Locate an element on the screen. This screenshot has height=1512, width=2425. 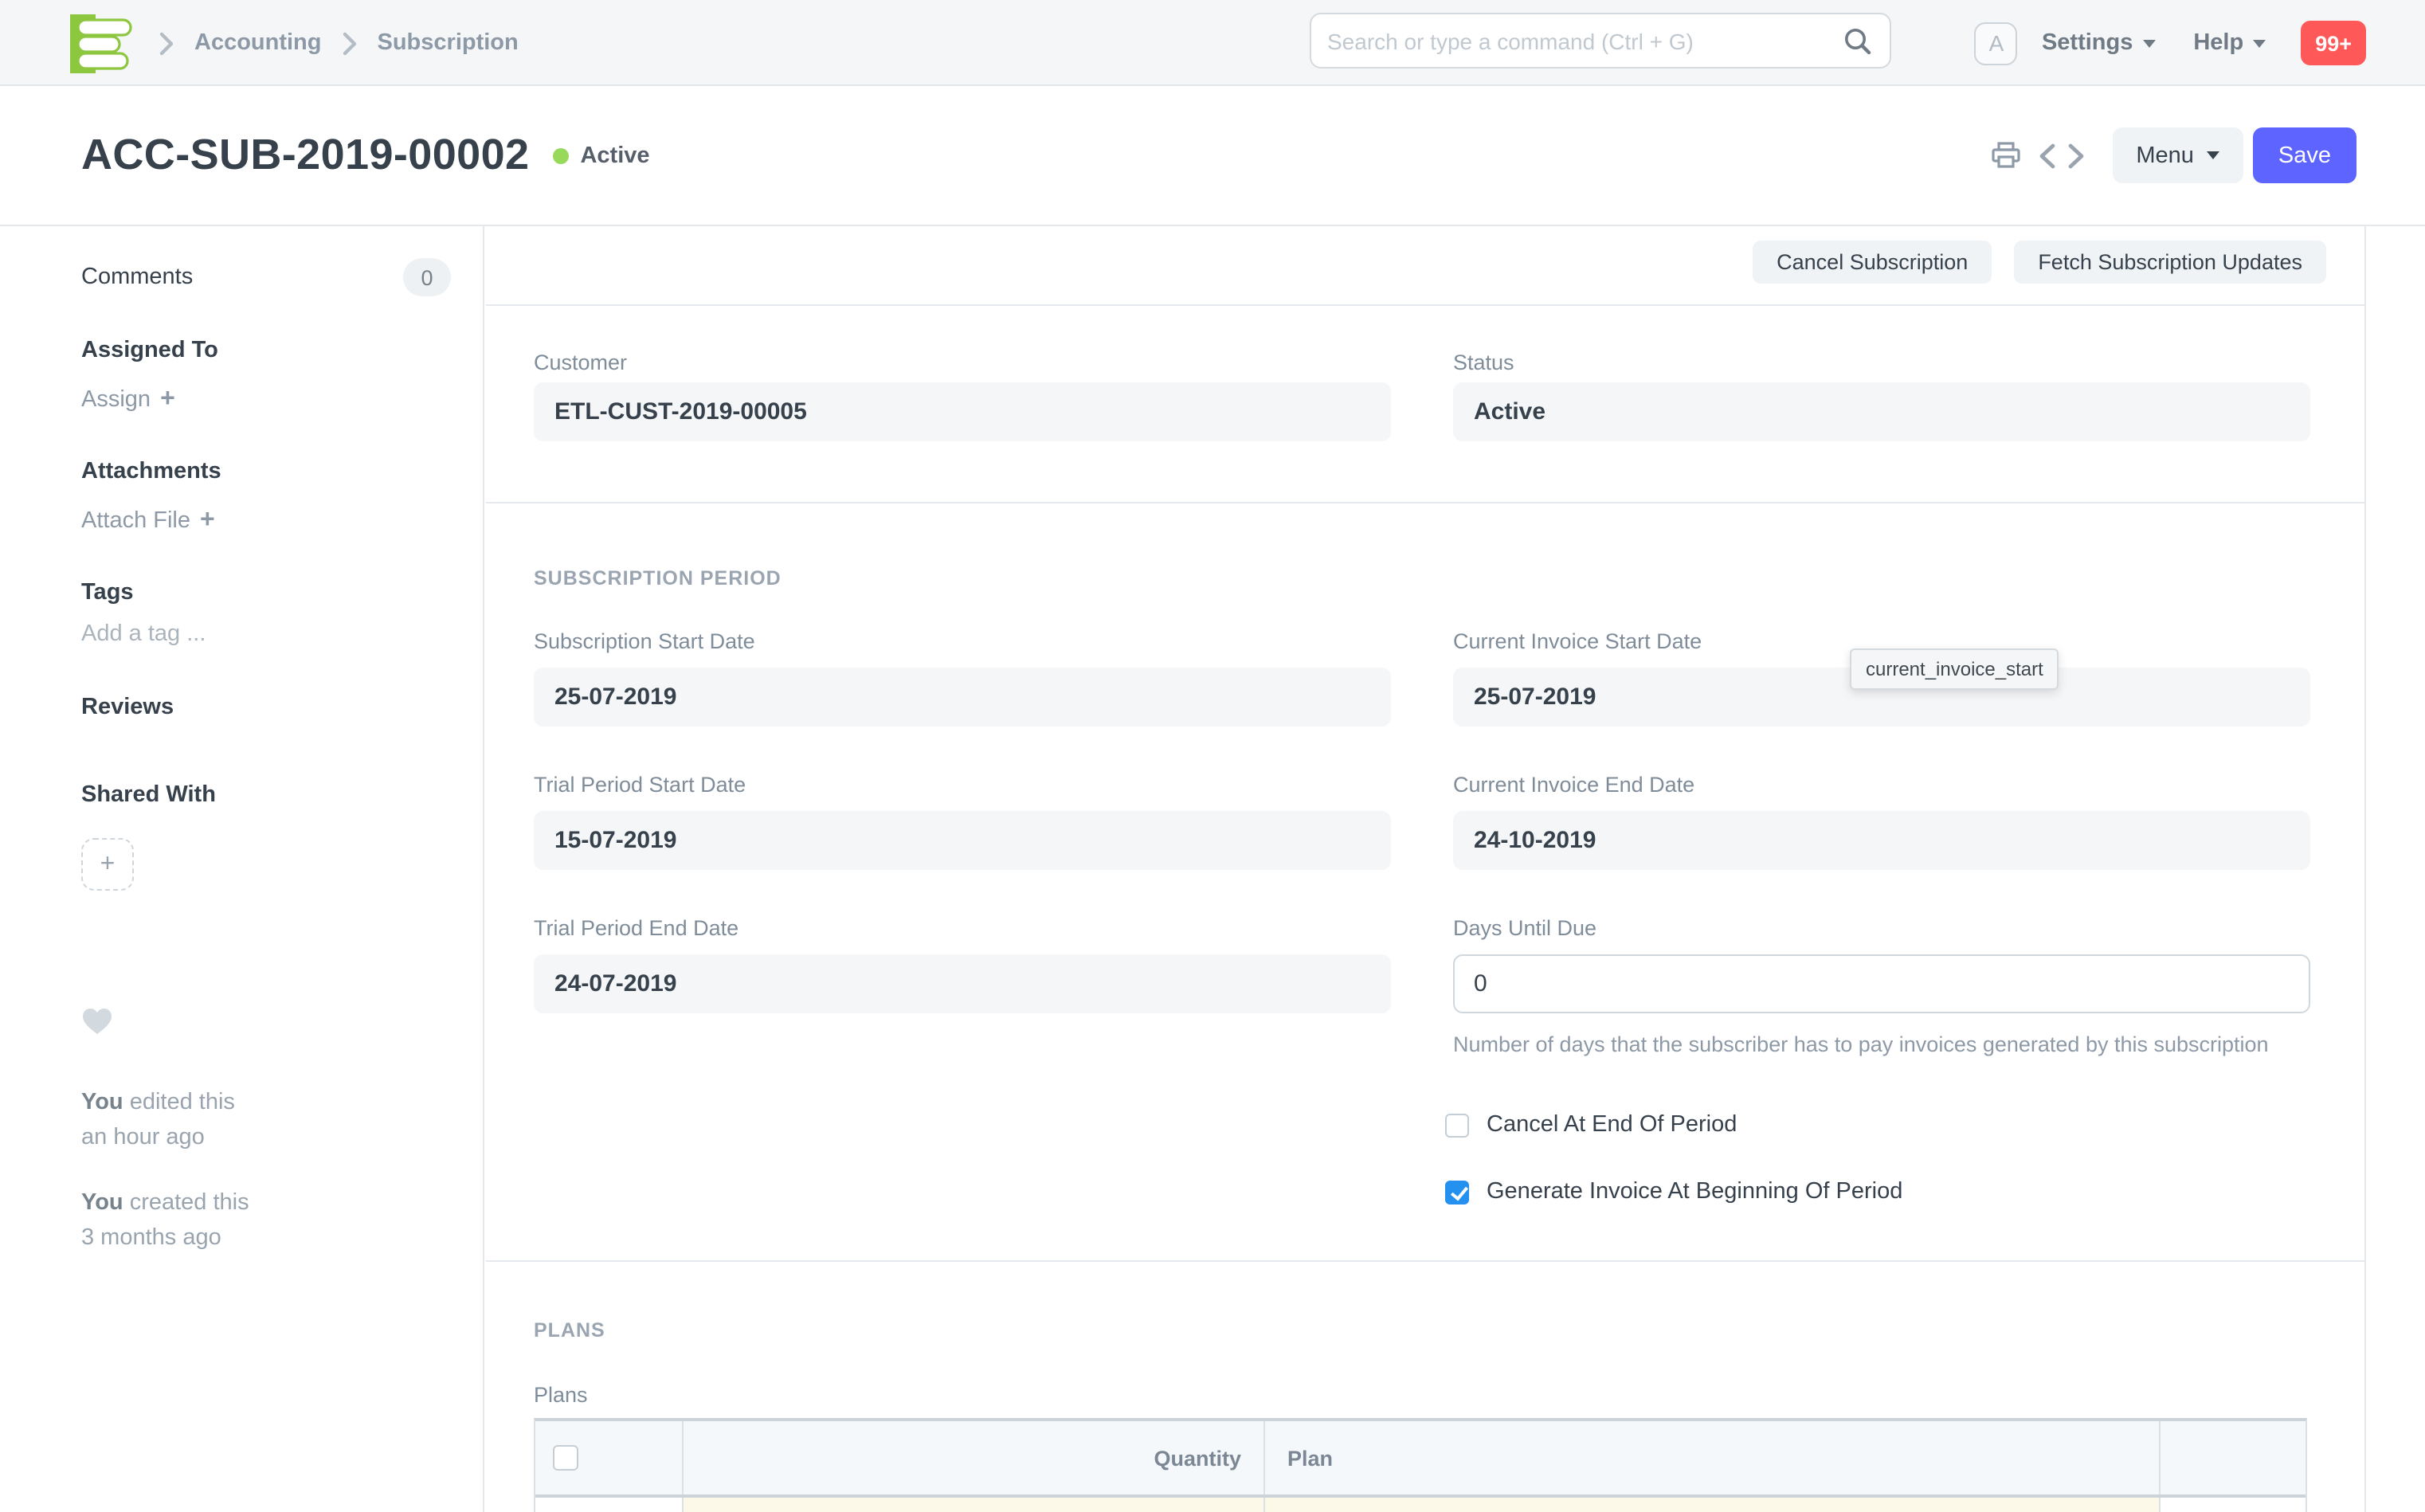
assign-label: Assign is located at coordinates (116, 400).